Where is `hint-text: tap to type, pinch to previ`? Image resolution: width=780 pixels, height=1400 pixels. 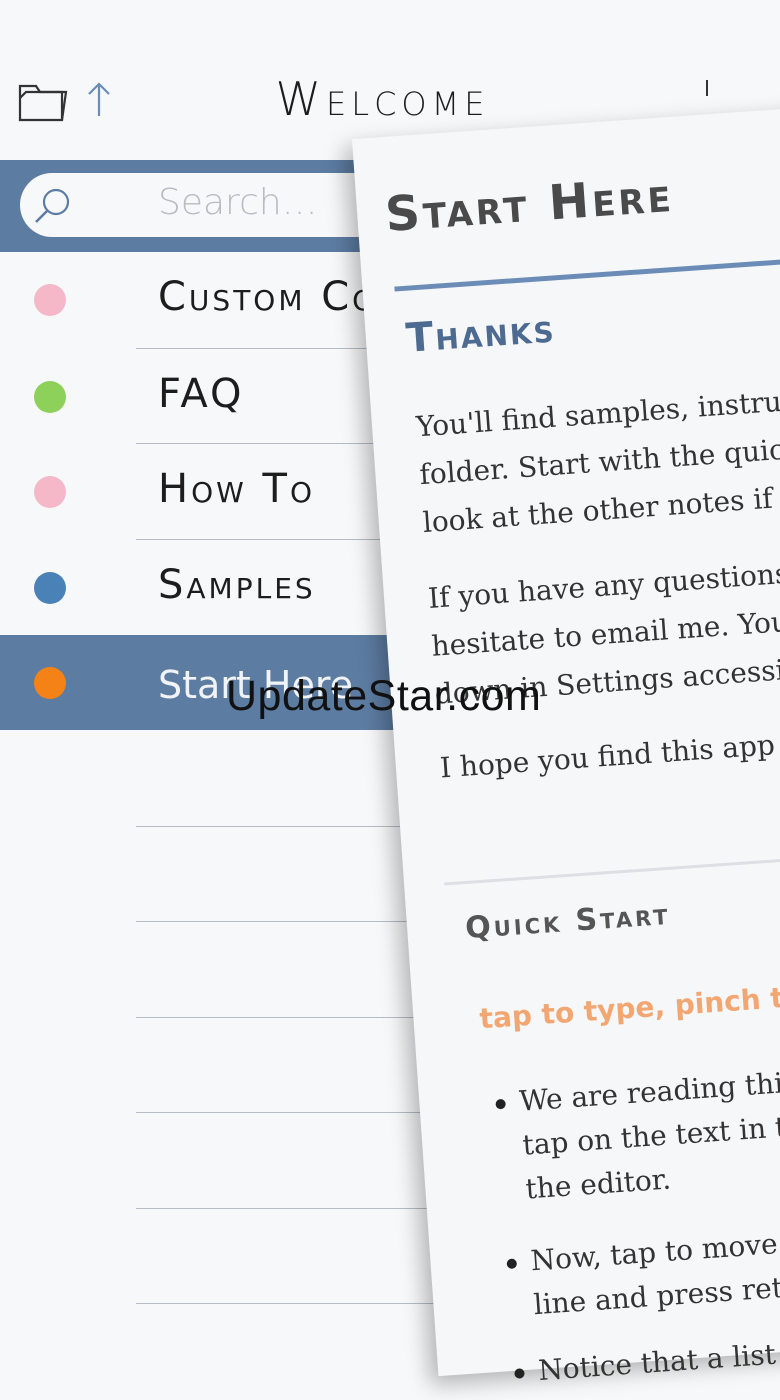 hint-text: tap to type, pinch to previ is located at coordinates (629, 1005).